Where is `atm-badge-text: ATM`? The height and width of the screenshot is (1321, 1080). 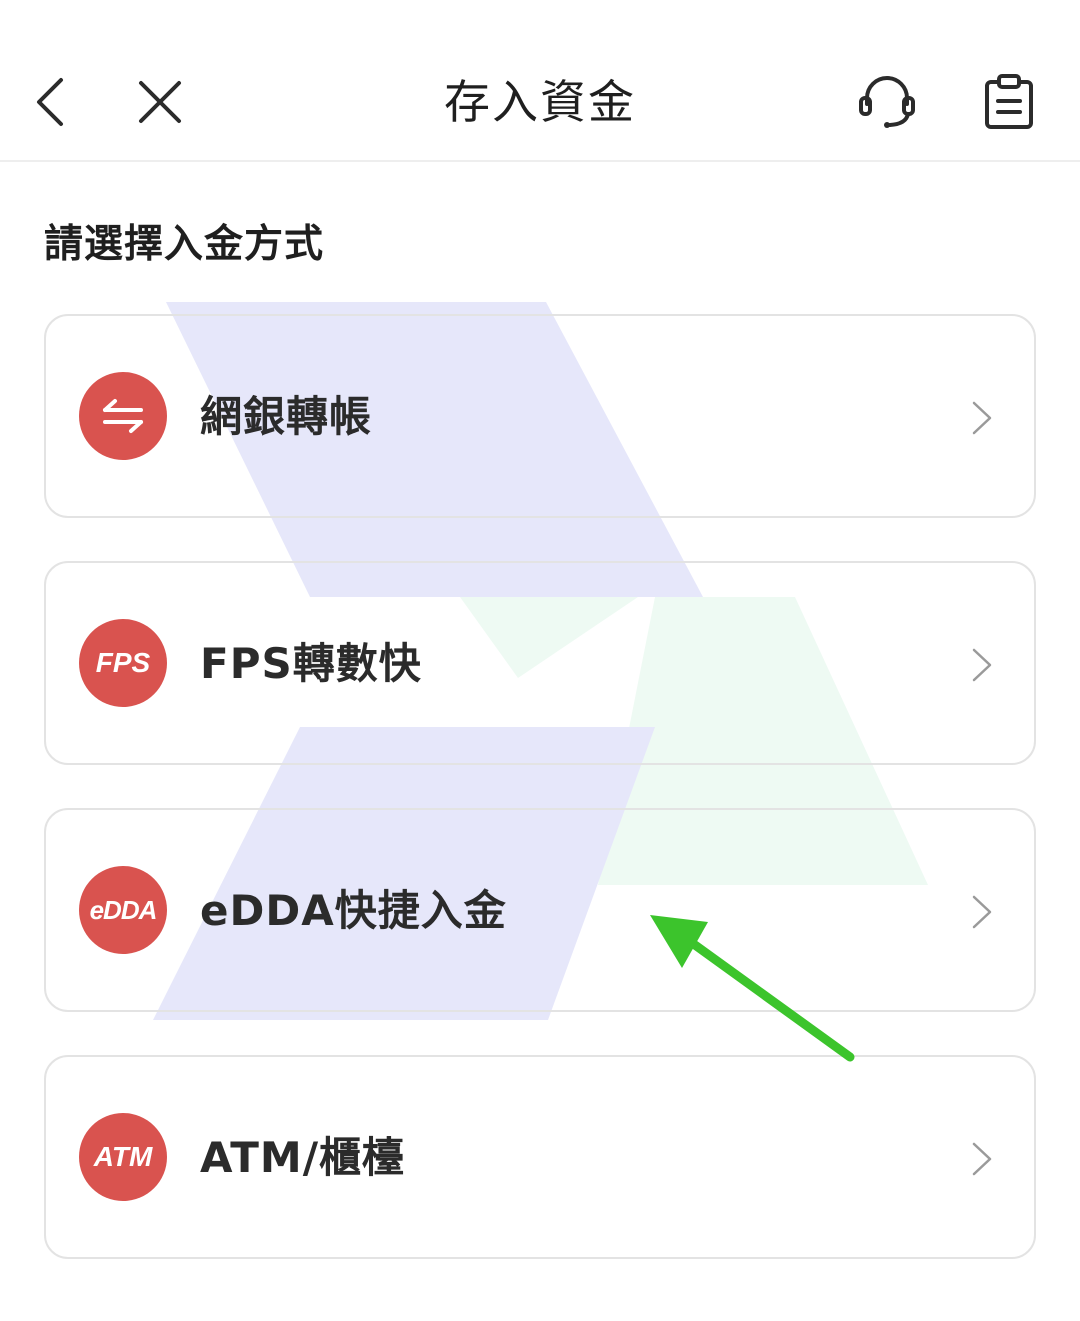
atm-badge-text: ATM is located at coordinates (123, 1156).